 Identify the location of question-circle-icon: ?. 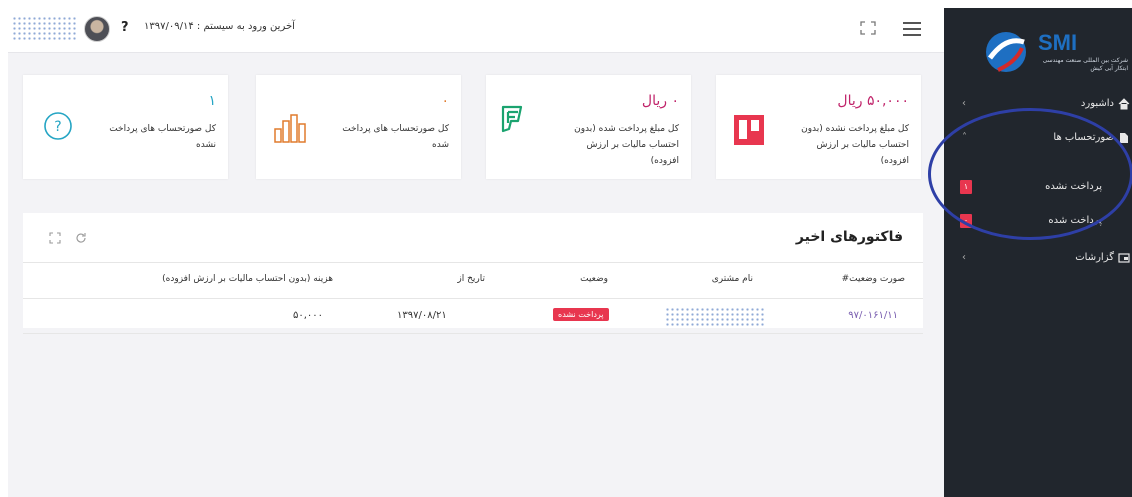
(58, 126).